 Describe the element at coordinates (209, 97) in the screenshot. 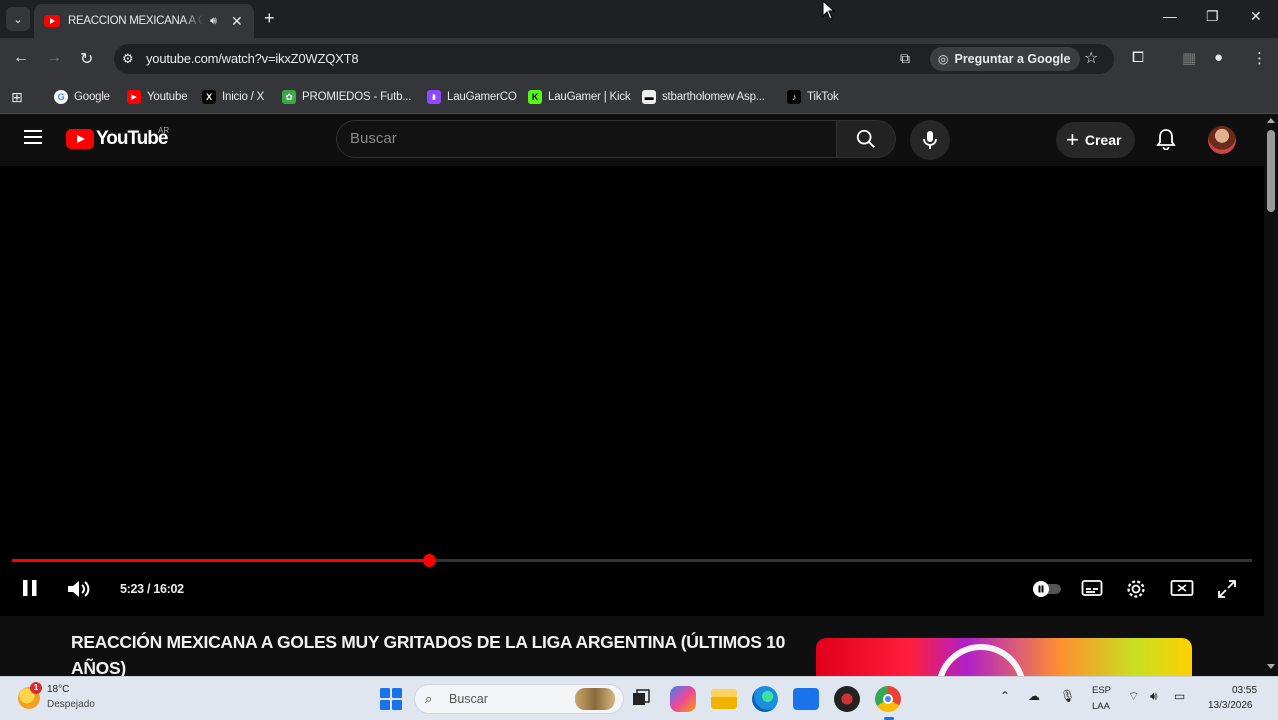

I see `x-icon: X` at that location.